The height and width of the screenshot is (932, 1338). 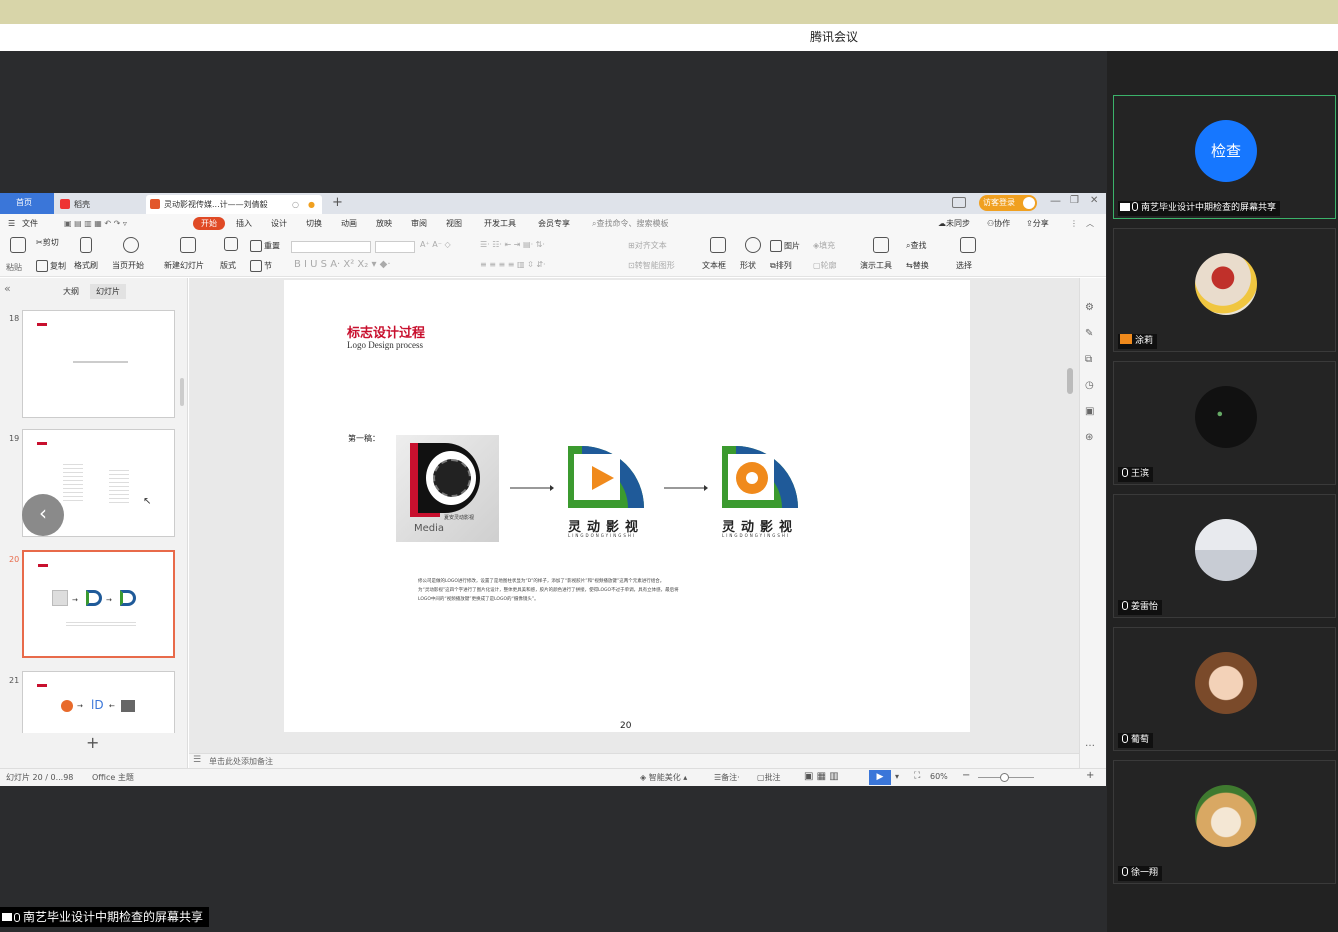 What do you see at coordinates (1089, 333) in the screenshot?
I see `pin-icon: ✎` at bounding box center [1089, 333].